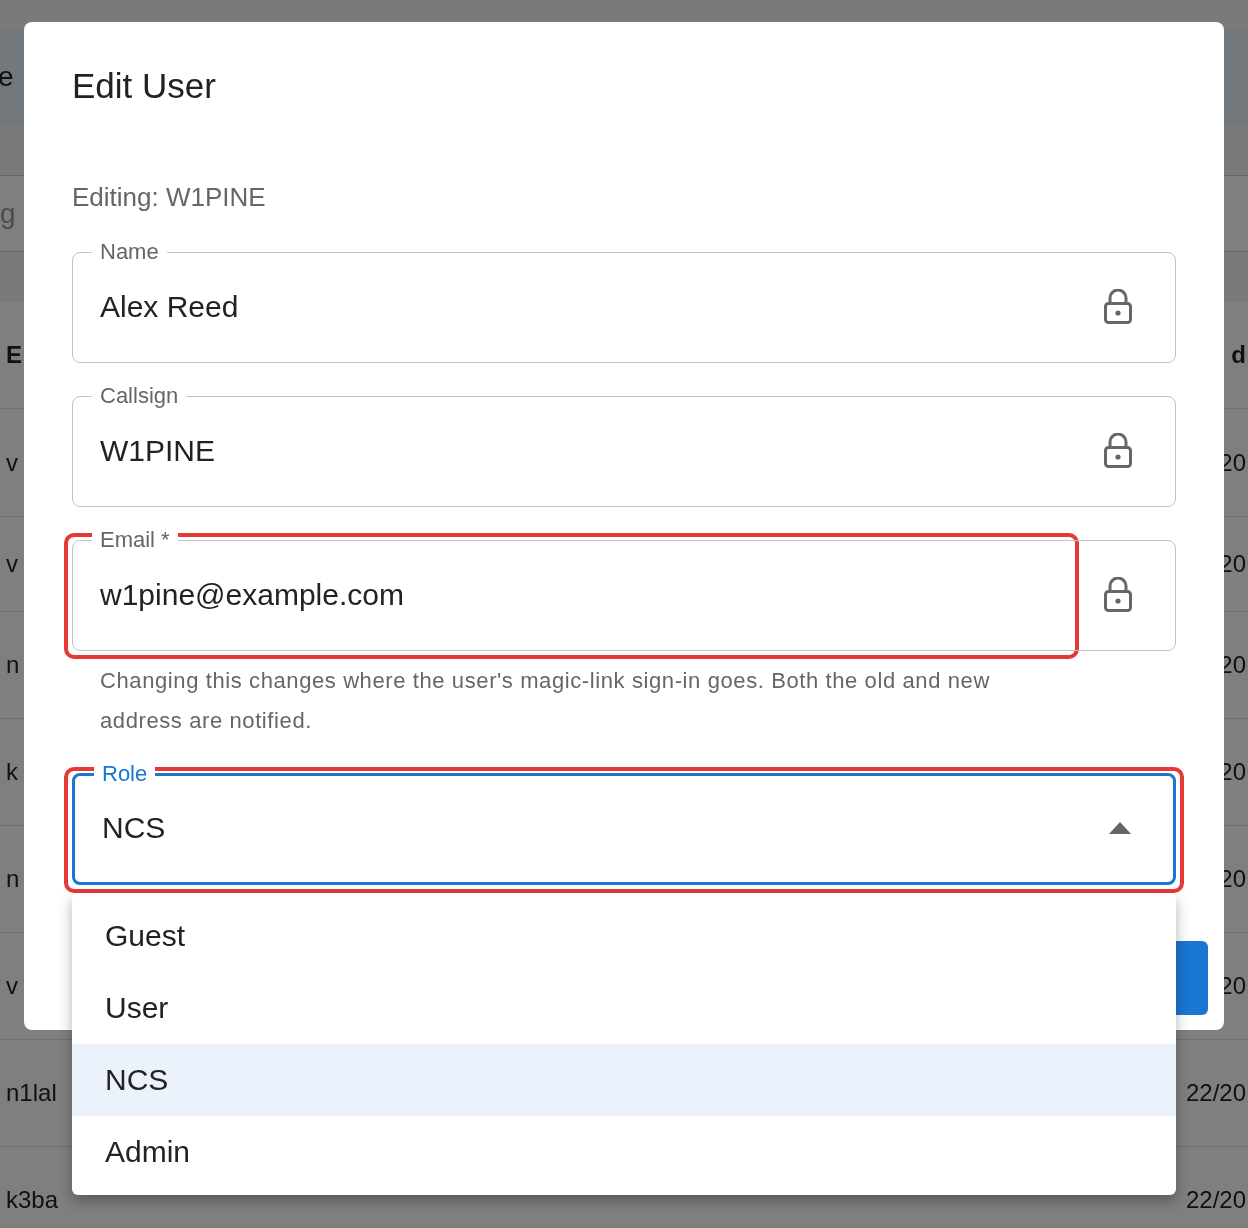  What do you see at coordinates (624, 936) in the screenshot?
I see `menu-item: Guest` at bounding box center [624, 936].